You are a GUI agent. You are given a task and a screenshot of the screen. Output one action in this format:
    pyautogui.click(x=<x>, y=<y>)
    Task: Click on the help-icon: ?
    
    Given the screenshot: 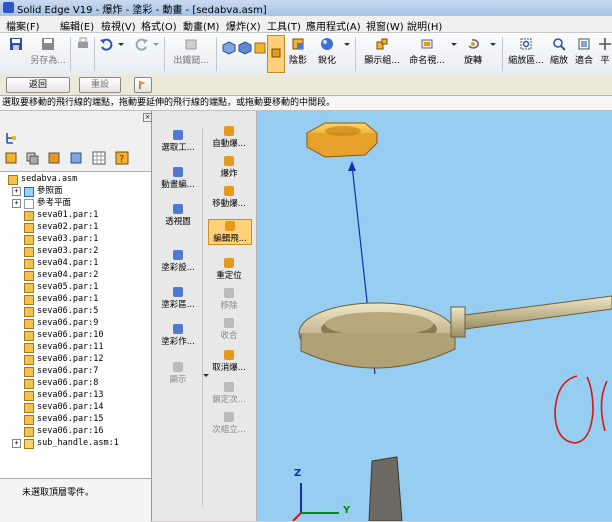 What is the action you would take?
    pyautogui.click(x=122, y=158)
    